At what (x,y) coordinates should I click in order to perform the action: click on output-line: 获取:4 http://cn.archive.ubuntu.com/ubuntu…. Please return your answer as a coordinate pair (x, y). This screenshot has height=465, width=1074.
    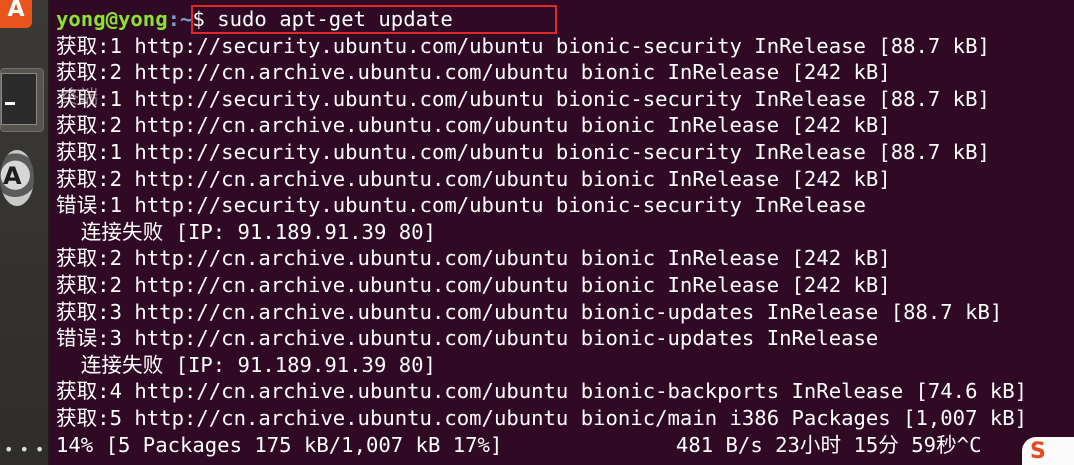
    Looking at the image, I should click on (542, 391).